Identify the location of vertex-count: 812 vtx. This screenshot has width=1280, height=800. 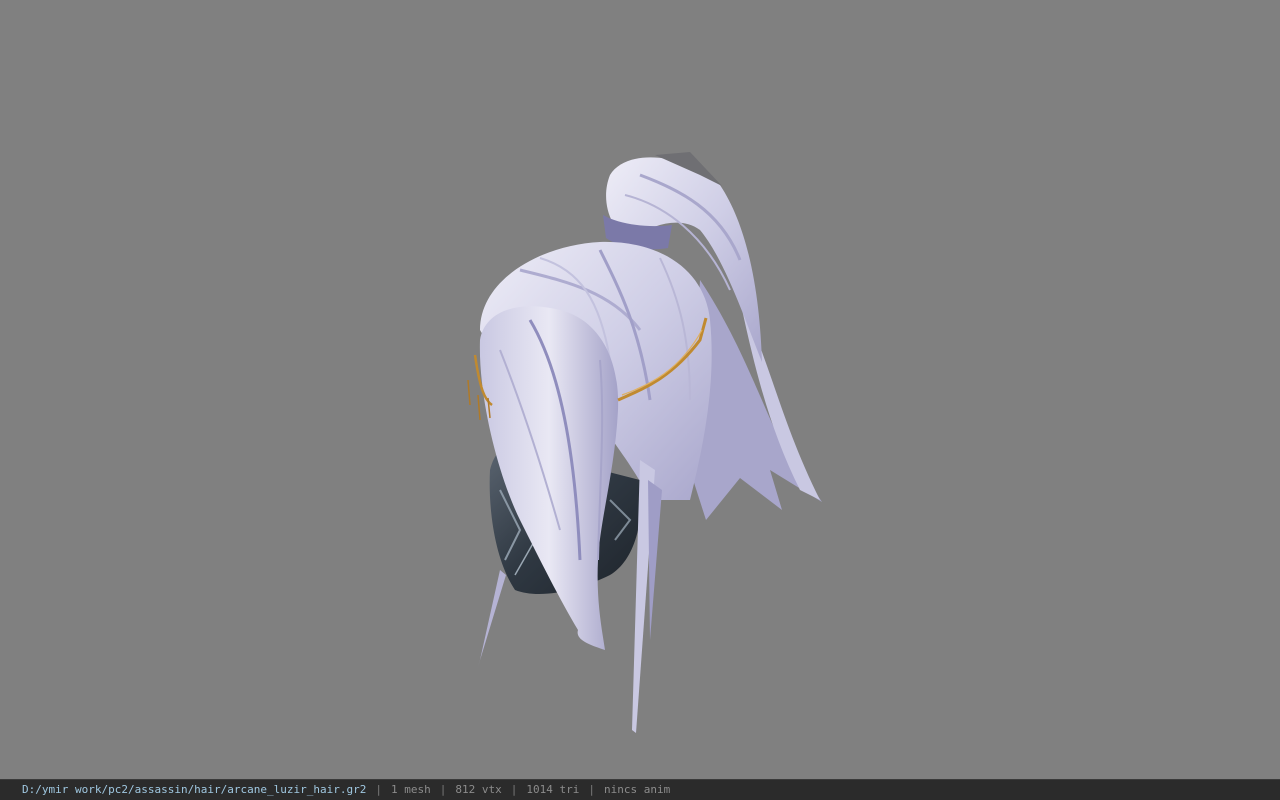
(478, 789).